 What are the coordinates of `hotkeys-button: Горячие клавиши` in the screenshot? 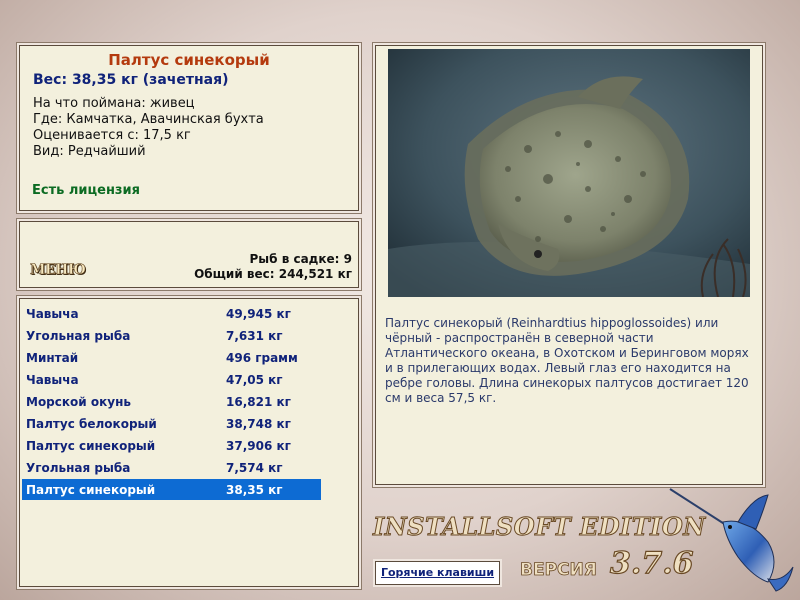 It's located at (437, 573).